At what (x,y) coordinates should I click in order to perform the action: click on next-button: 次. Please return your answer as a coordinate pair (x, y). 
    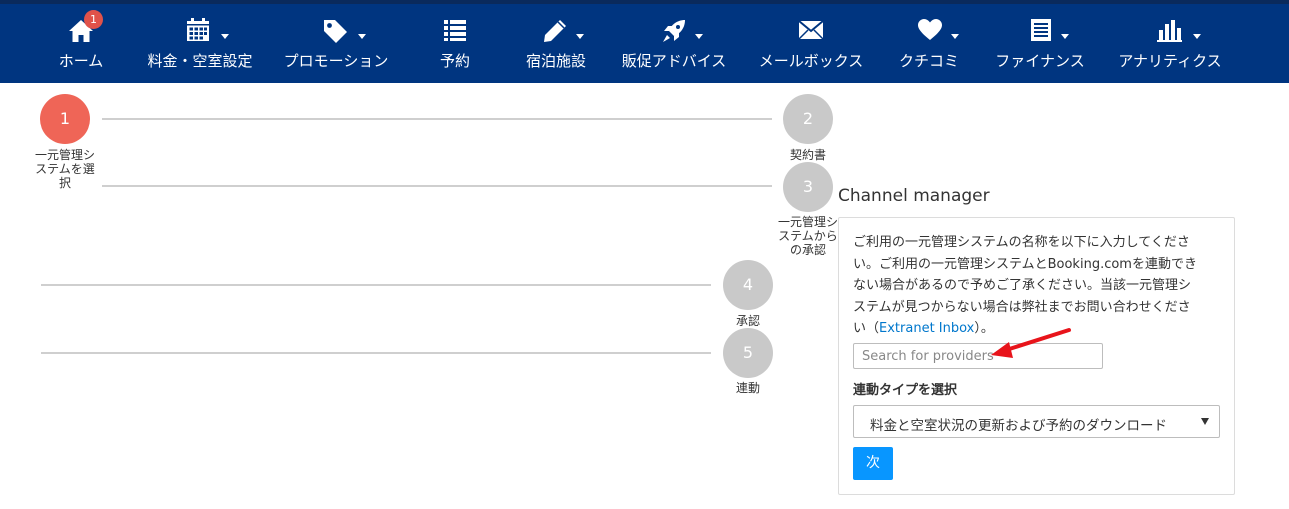
    Looking at the image, I should click on (873, 463).